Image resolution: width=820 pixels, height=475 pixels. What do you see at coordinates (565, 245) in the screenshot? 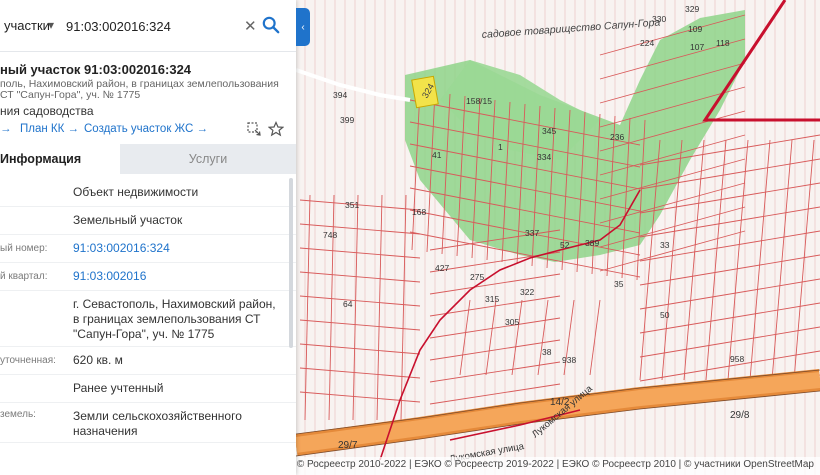
I see `parcel-number: 52` at bounding box center [565, 245].